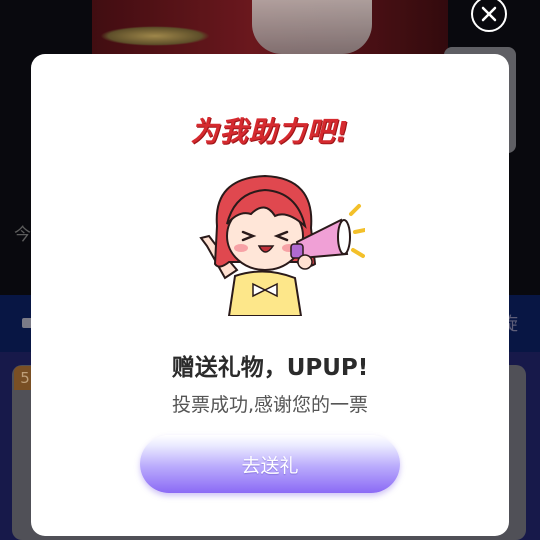 This screenshot has height=540, width=540. What do you see at coordinates (489, 14) in the screenshot?
I see `close-icon` at bounding box center [489, 14].